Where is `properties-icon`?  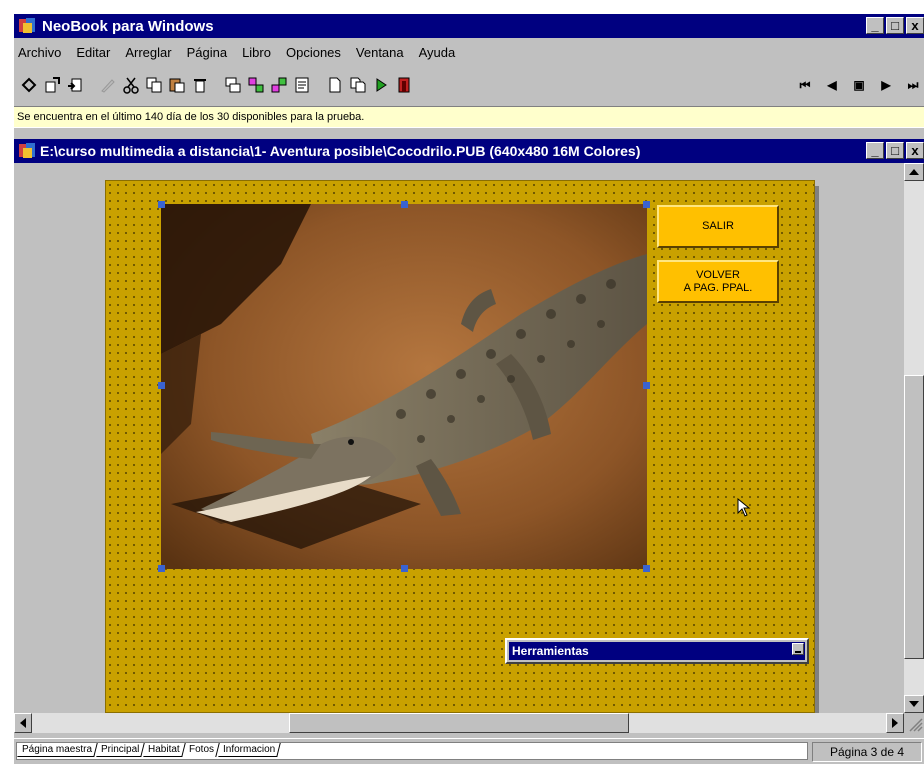 properties-icon is located at coordinates (302, 85).